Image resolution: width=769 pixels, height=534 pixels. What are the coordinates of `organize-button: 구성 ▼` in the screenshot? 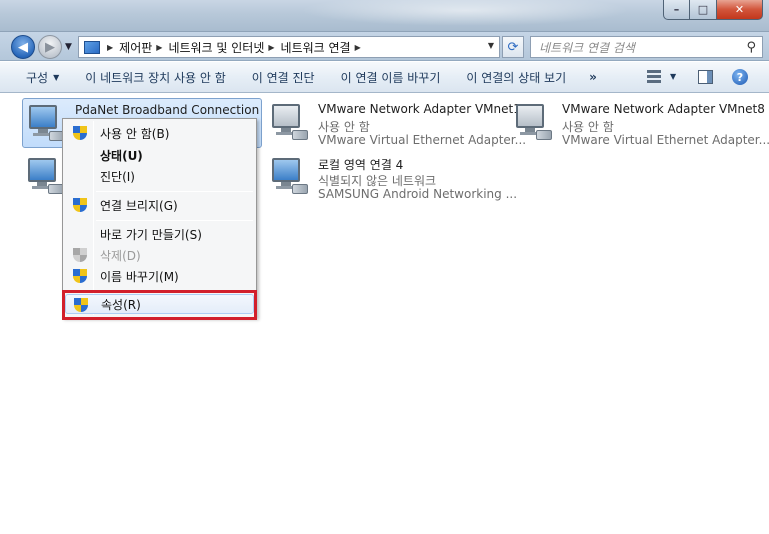 It's located at (36, 77).